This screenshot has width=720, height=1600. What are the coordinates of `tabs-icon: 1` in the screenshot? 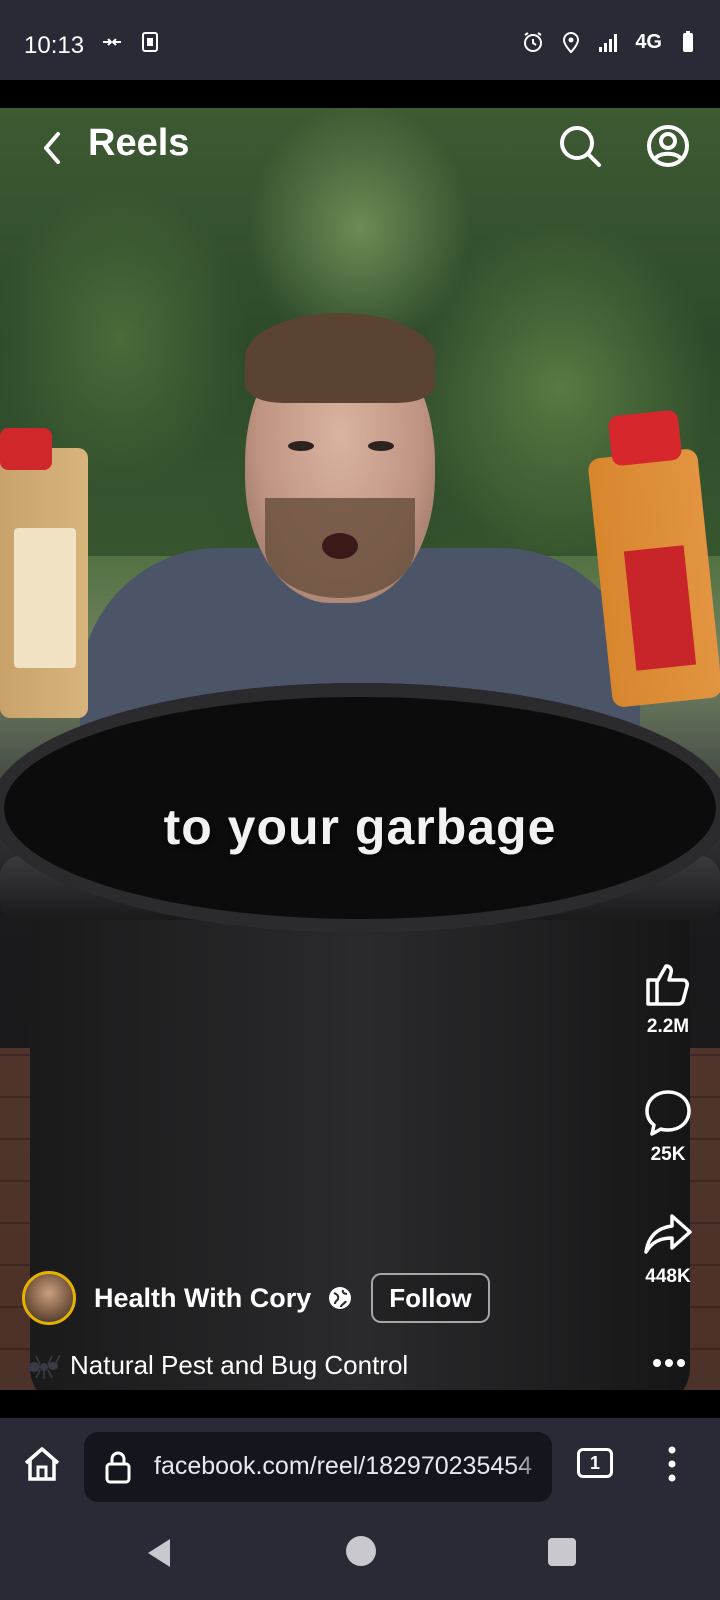 It's located at (595, 1463).